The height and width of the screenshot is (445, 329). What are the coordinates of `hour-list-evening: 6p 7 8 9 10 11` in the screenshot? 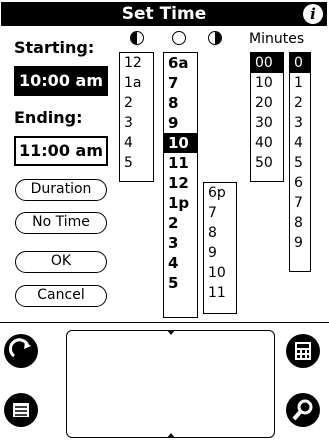 It's located at (220, 248).